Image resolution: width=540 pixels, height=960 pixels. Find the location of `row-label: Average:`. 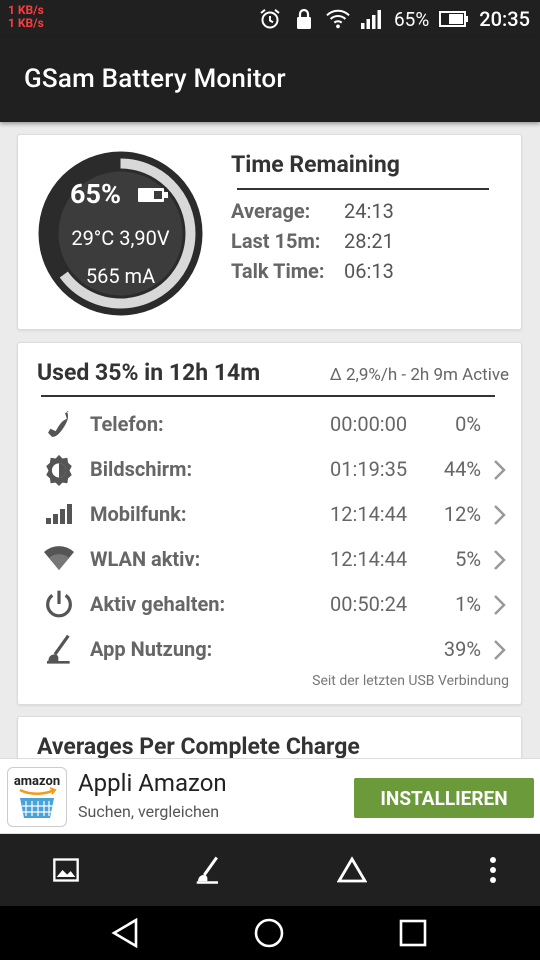

row-label: Average: is located at coordinates (271, 211).